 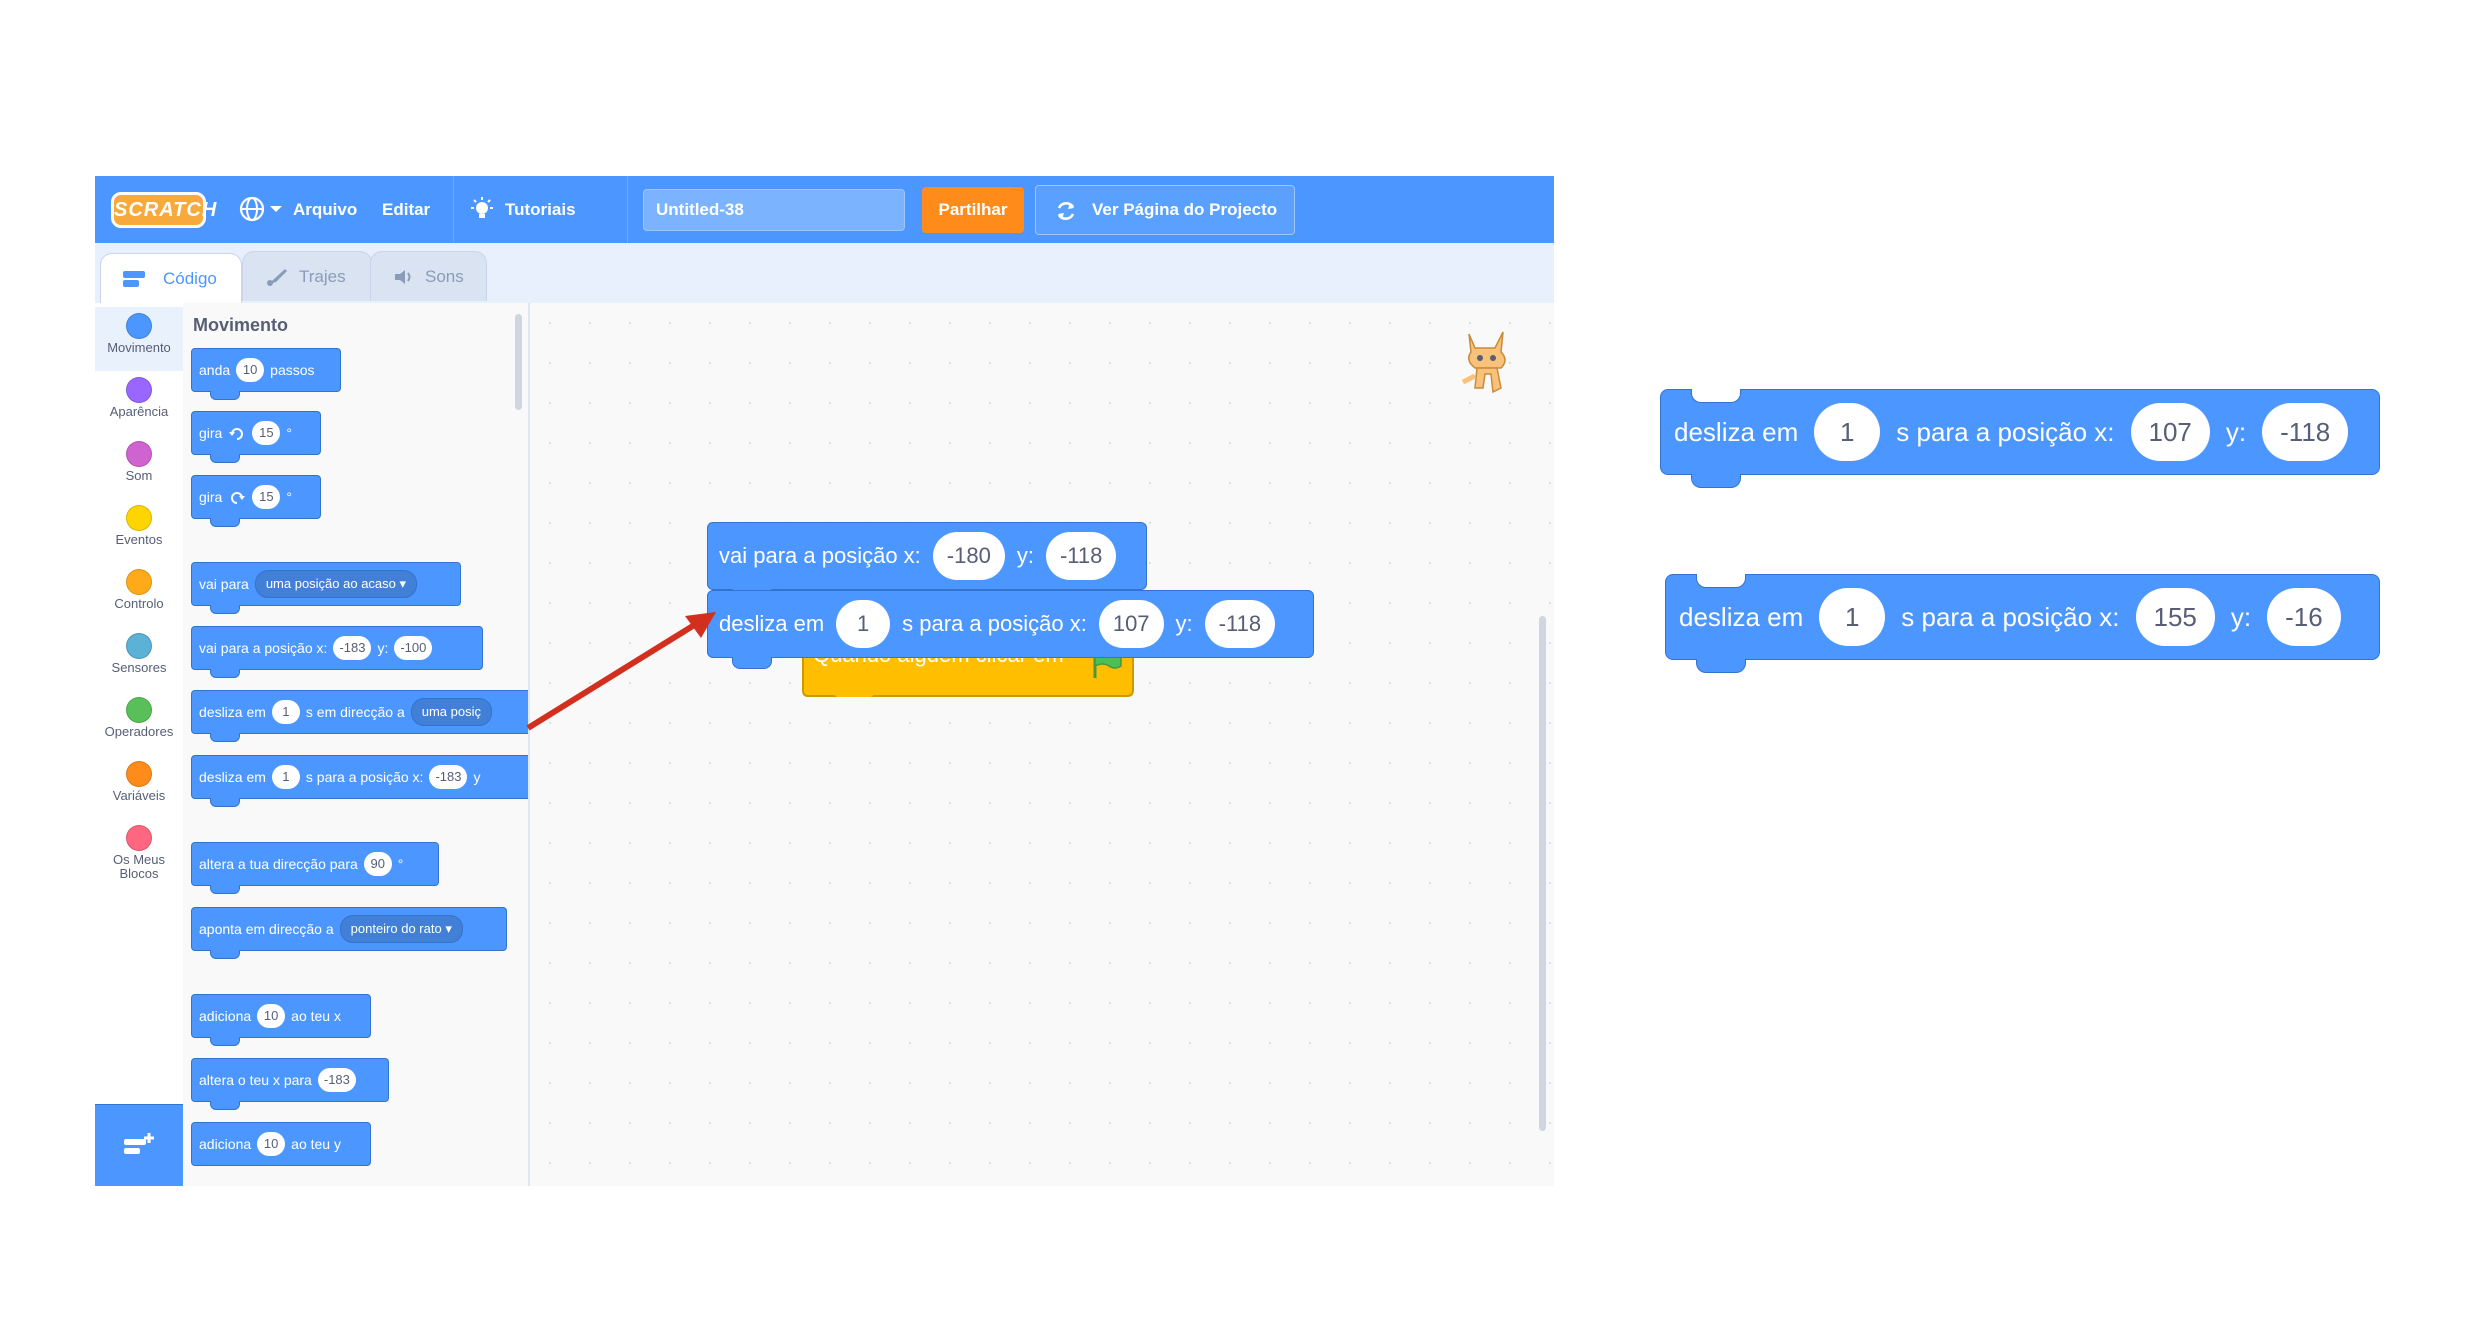 I want to click on block-text: aponta em direcção a, so click(x=266, y=929).